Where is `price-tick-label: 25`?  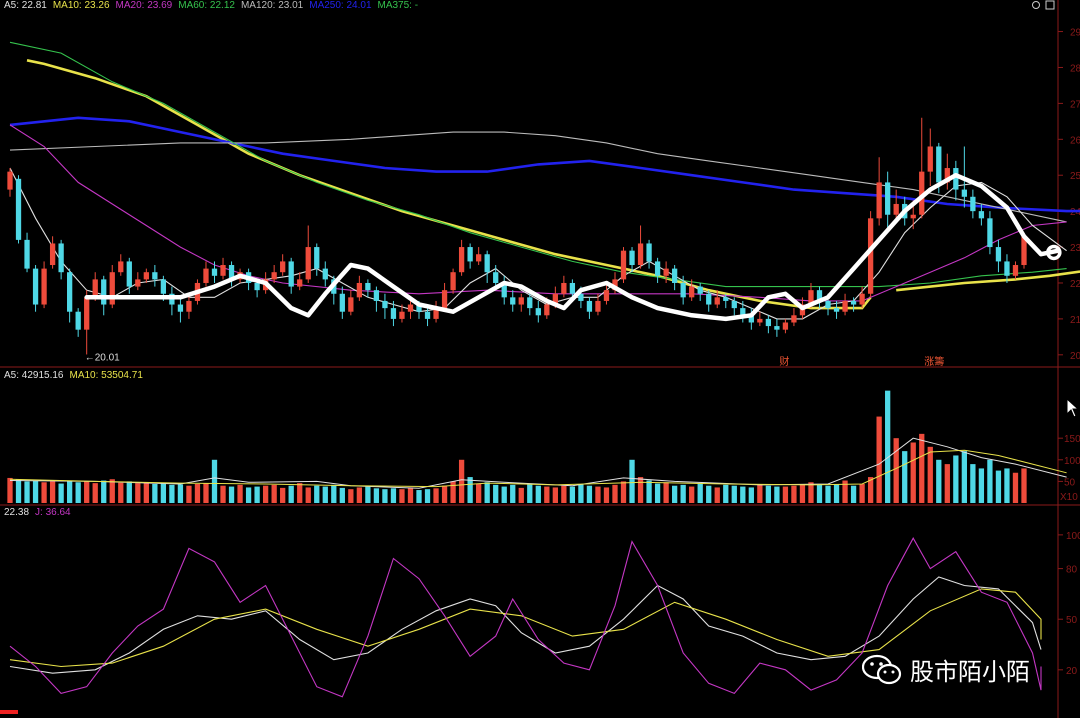 price-tick-label: 25 is located at coordinates (1075, 176).